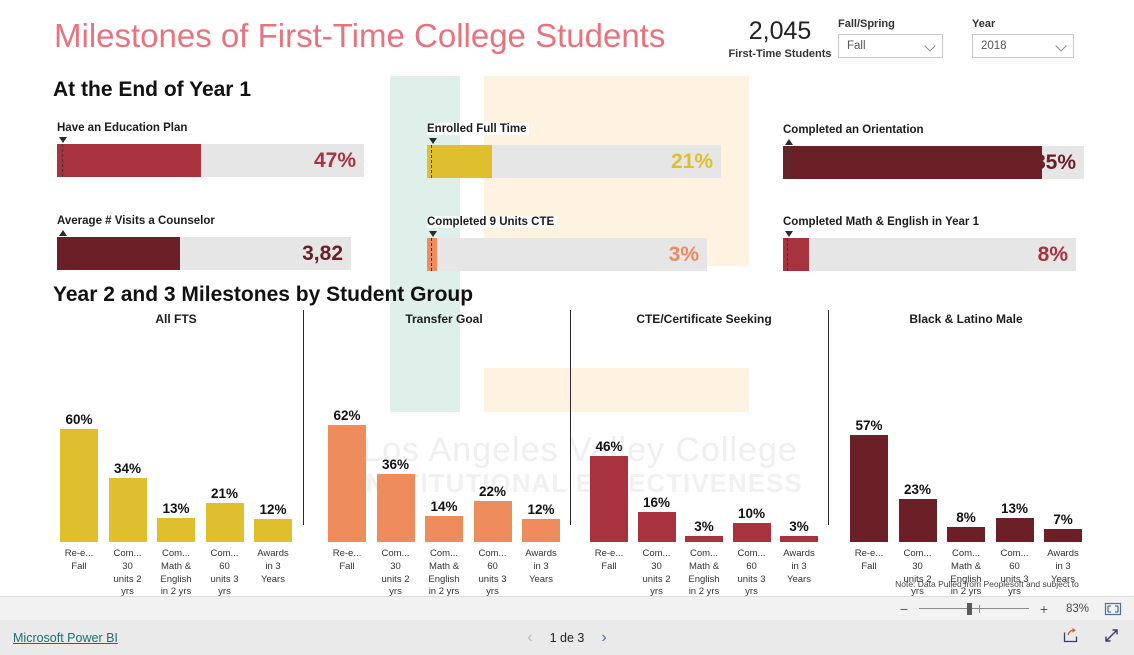  Describe the element at coordinates (567, 608) in the screenshot. I see `zoom-toolbar: − + 83%` at that location.